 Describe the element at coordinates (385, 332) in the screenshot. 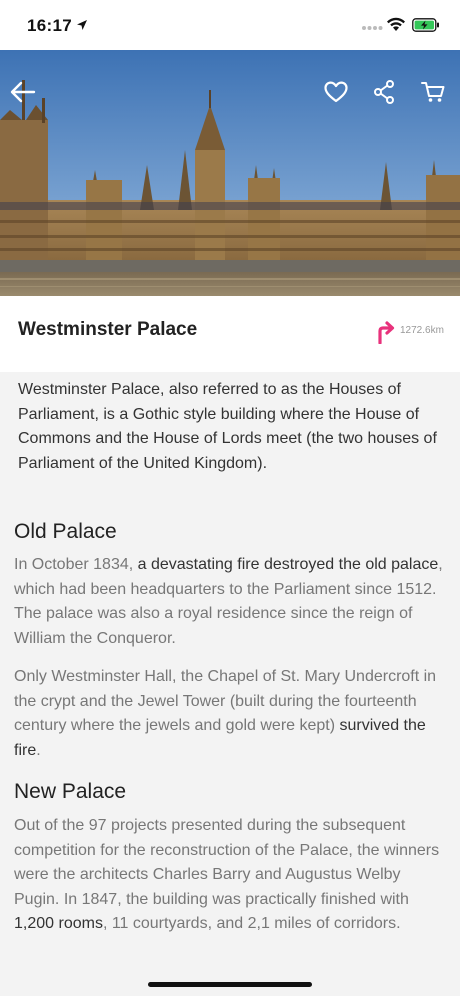

I see `directions-icon` at that location.